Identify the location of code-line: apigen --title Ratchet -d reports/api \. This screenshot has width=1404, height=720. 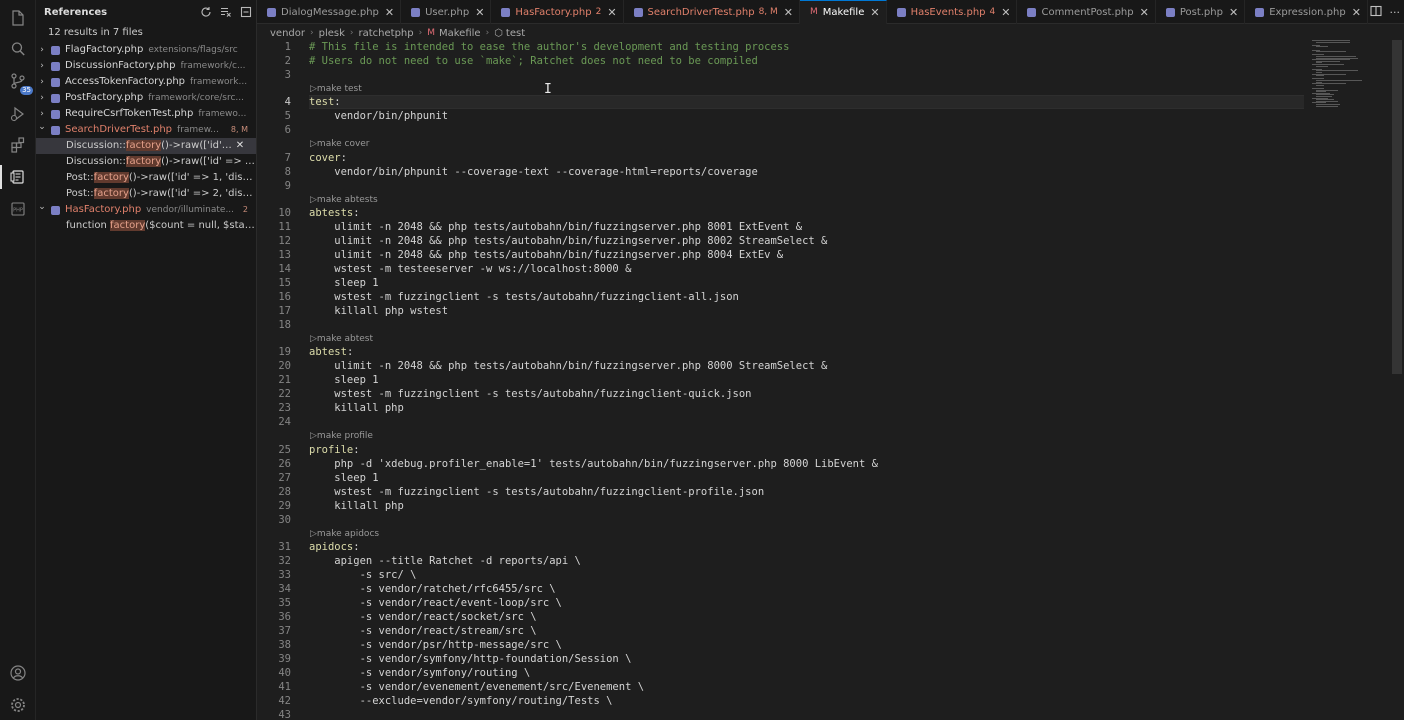
(445, 561).